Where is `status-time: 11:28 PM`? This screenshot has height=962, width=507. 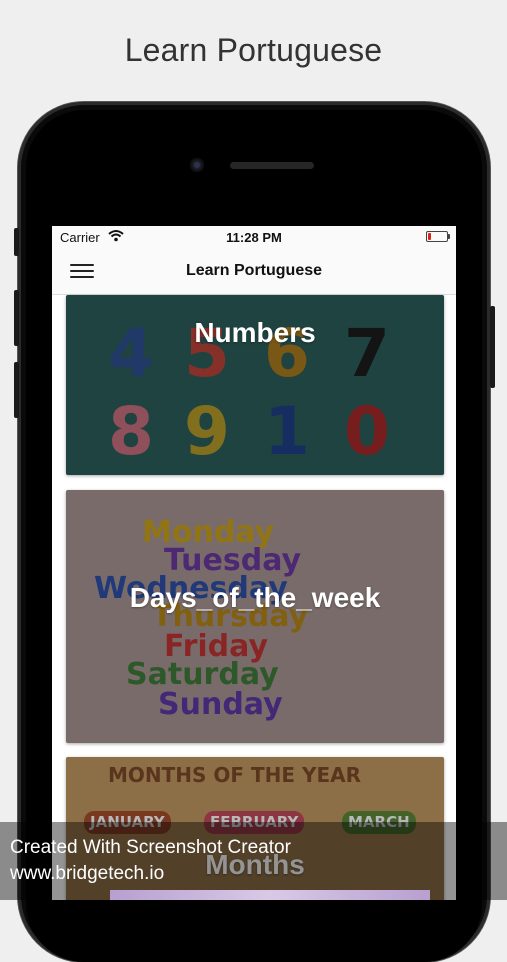
status-time: 11:28 PM is located at coordinates (254, 237).